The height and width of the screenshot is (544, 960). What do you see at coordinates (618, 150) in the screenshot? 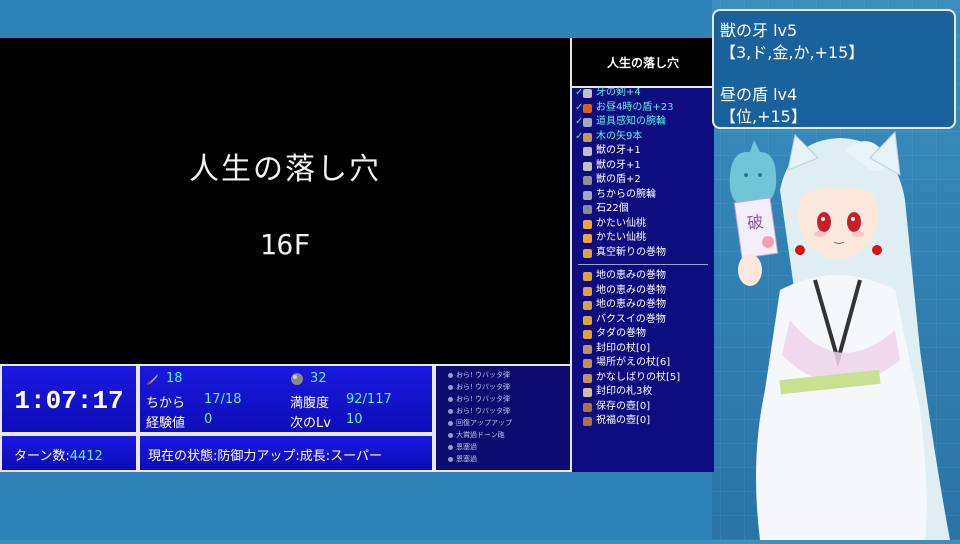
I see `inventory-item-label: 獣の牙+1` at bounding box center [618, 150].